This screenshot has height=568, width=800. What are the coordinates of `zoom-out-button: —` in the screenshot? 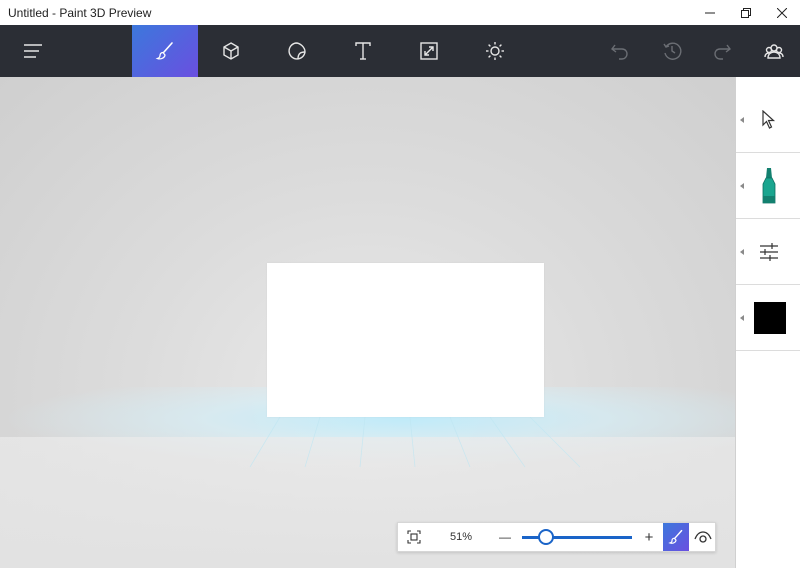 It's located at (505, 537).